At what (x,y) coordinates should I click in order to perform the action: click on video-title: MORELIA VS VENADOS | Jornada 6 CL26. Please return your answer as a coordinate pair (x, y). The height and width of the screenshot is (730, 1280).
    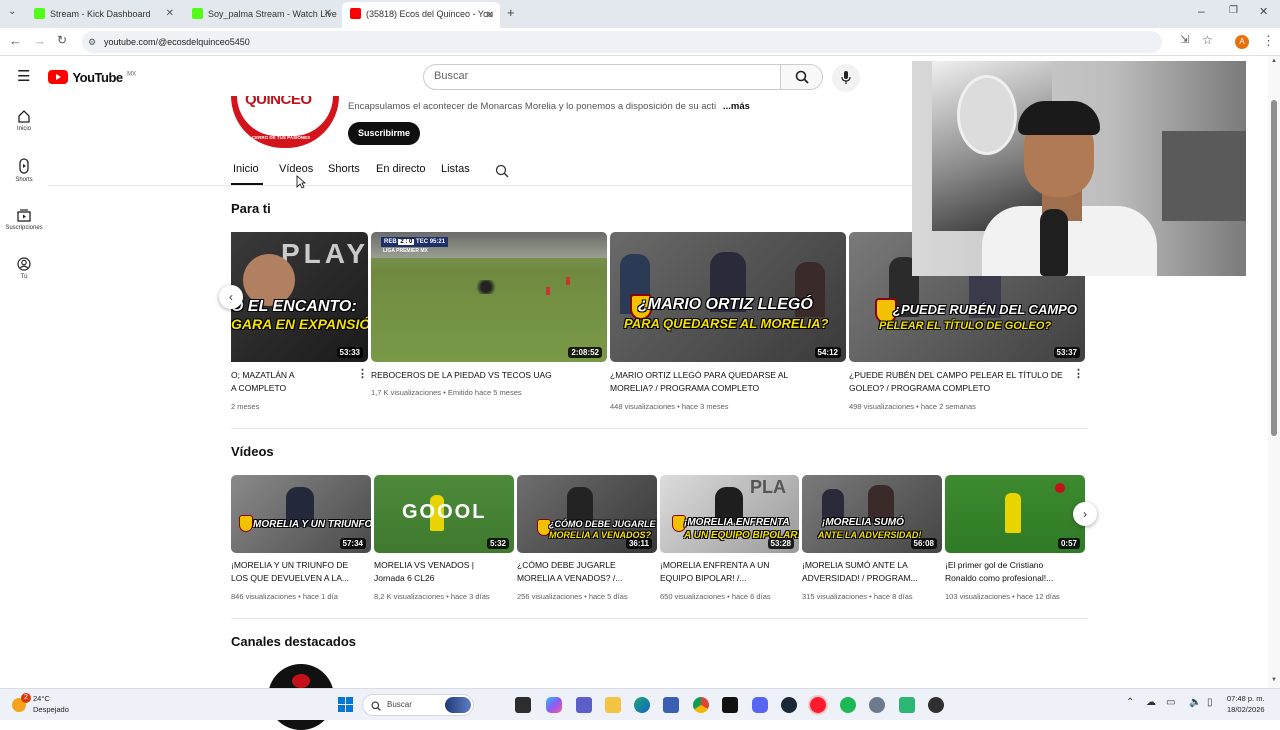
    Looking at the image, I should click on (441, 572).